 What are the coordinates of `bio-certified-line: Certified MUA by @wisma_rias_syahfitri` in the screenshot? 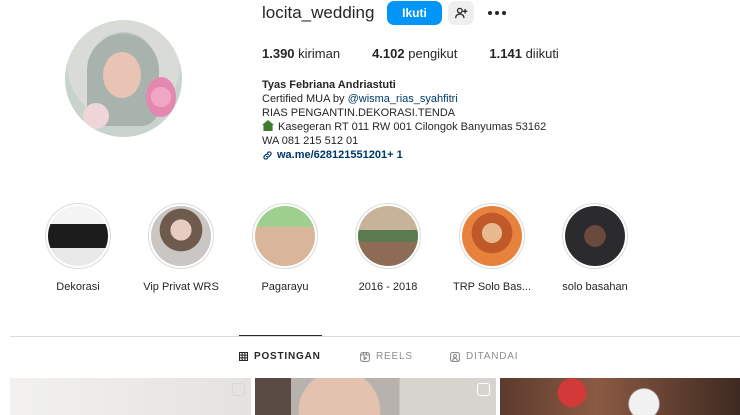 It's located at (360, 99).